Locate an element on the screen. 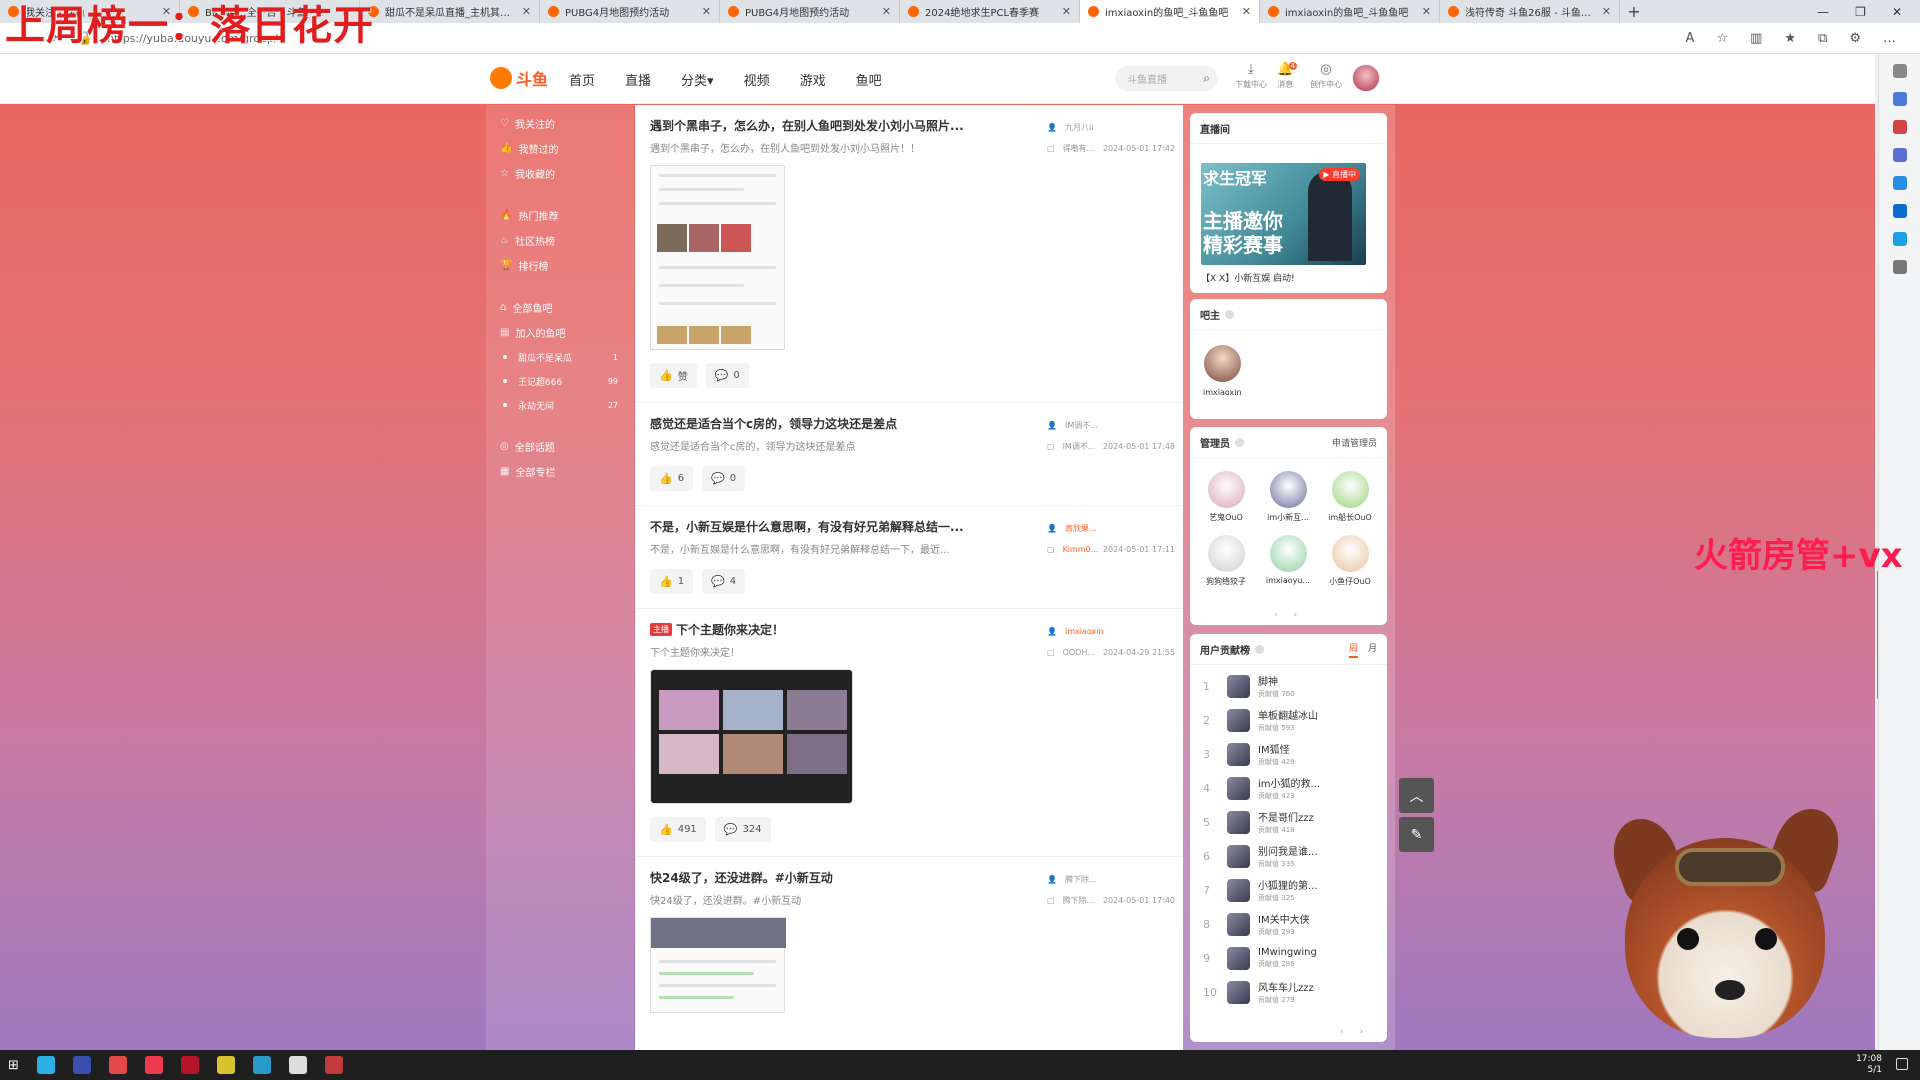  nav-link: 鱼吧 is located at coordinates (869, 79).